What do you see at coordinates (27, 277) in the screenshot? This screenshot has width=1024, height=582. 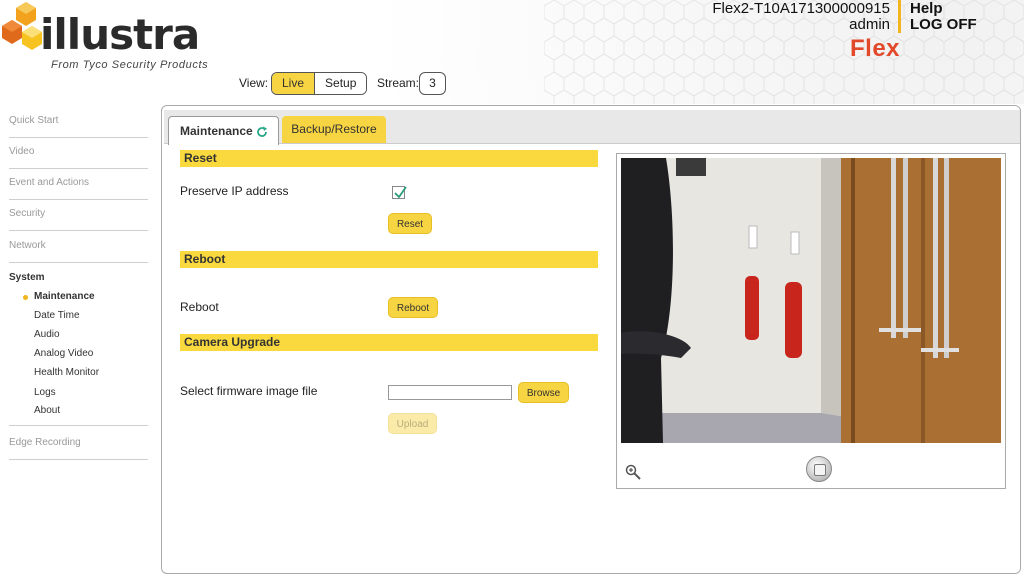 I see `sidebar-item-system: System` at bounding box center [27, 277].